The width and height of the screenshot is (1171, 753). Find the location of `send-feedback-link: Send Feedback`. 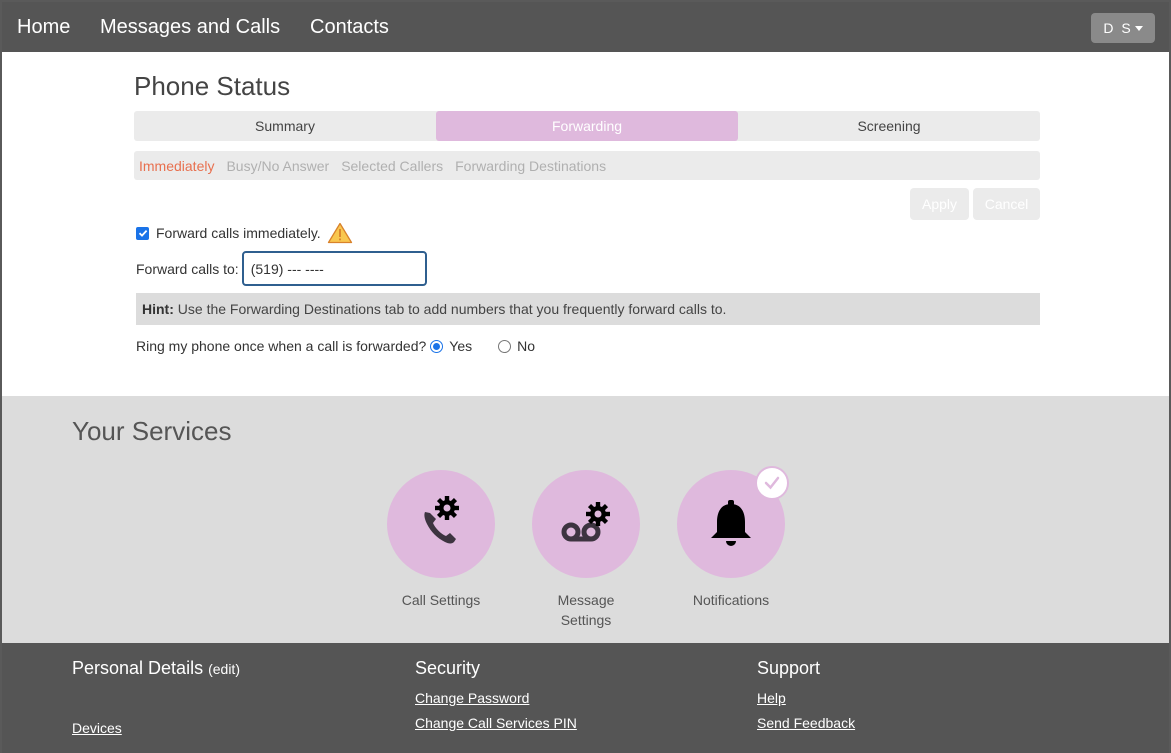

send-feedback-link: Send Feedback is located at coordinates (806, 723).